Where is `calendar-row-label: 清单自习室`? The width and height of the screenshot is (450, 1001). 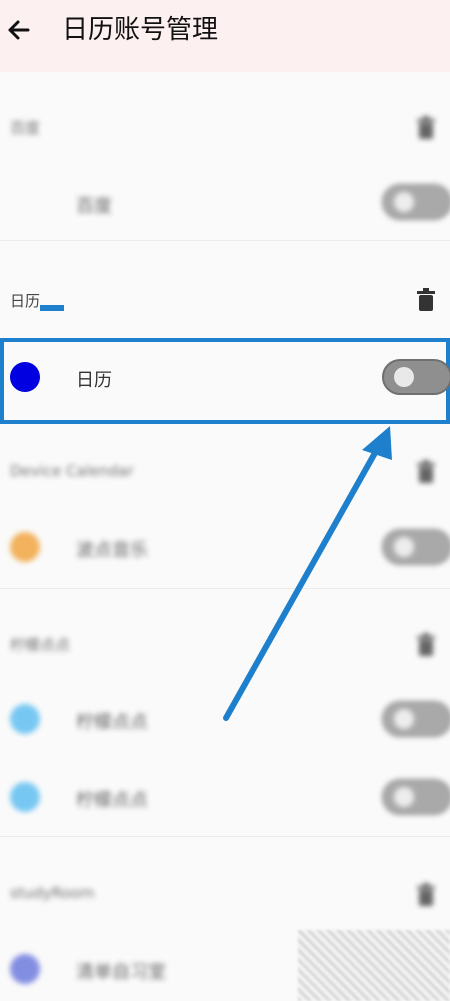 calendar-row-label: 清单自习室 is located at coordinates (121, 972).